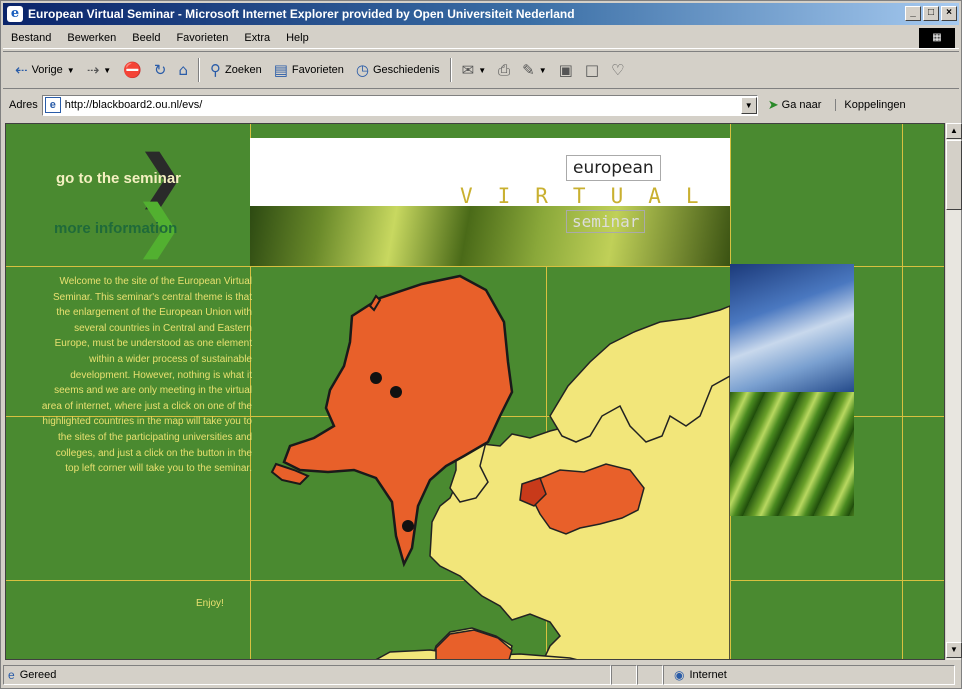  Describe the element at coordinates (116, 228) in the screenshot. I see `more-information-label: more information` at that location.